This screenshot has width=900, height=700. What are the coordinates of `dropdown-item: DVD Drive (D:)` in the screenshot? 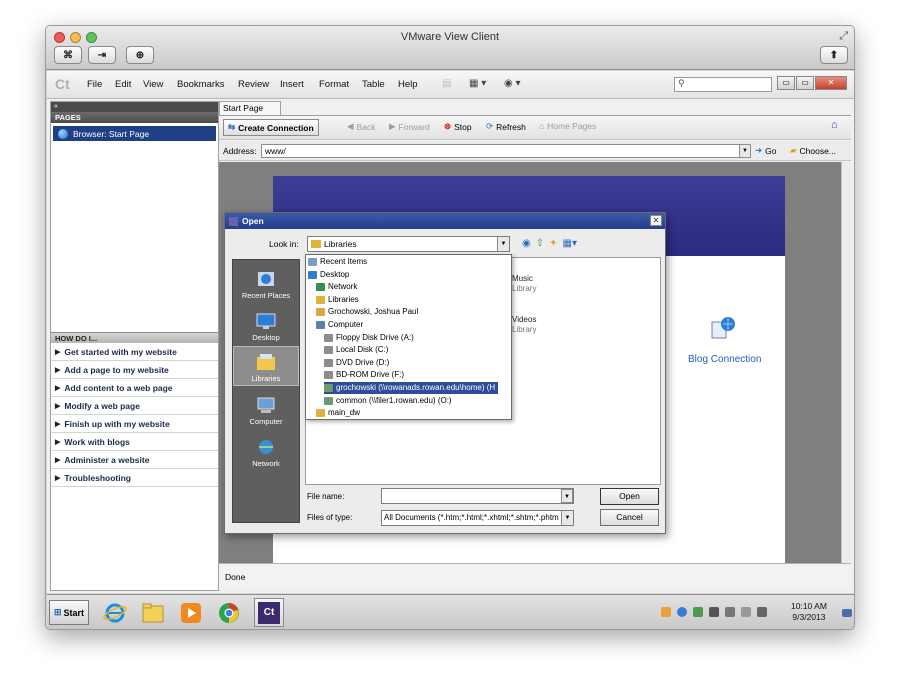 It's located at (358, 363).